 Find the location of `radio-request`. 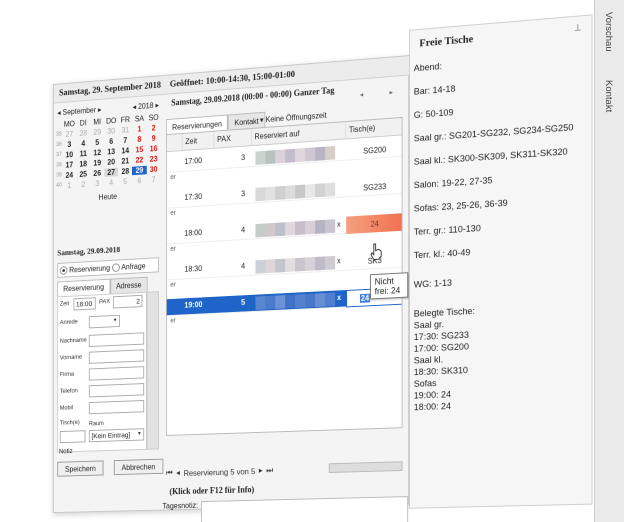

radio-request is located at coordinates (116, 267).